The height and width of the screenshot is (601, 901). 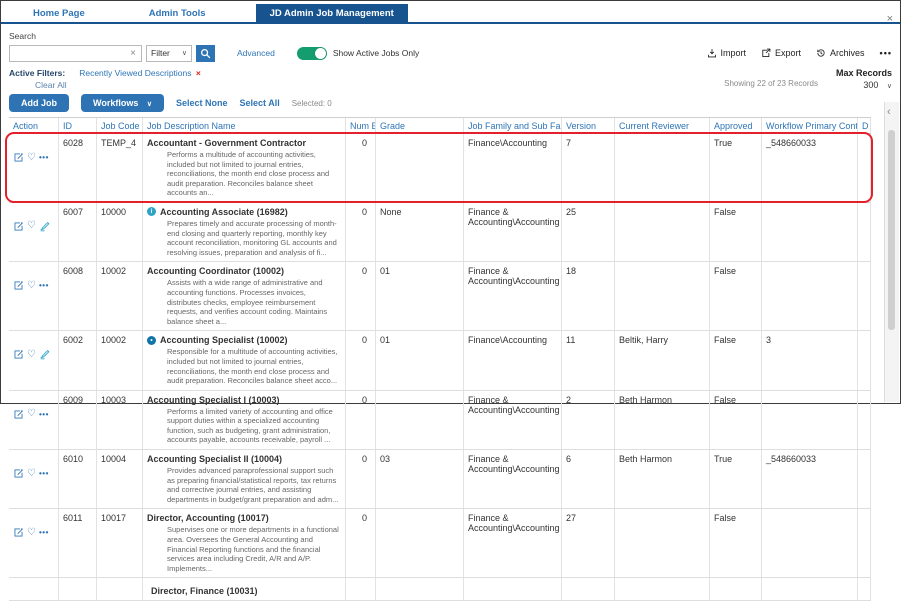 I want to click on job-name: Accountant - Government Contractor, so click(x=244, y=143).